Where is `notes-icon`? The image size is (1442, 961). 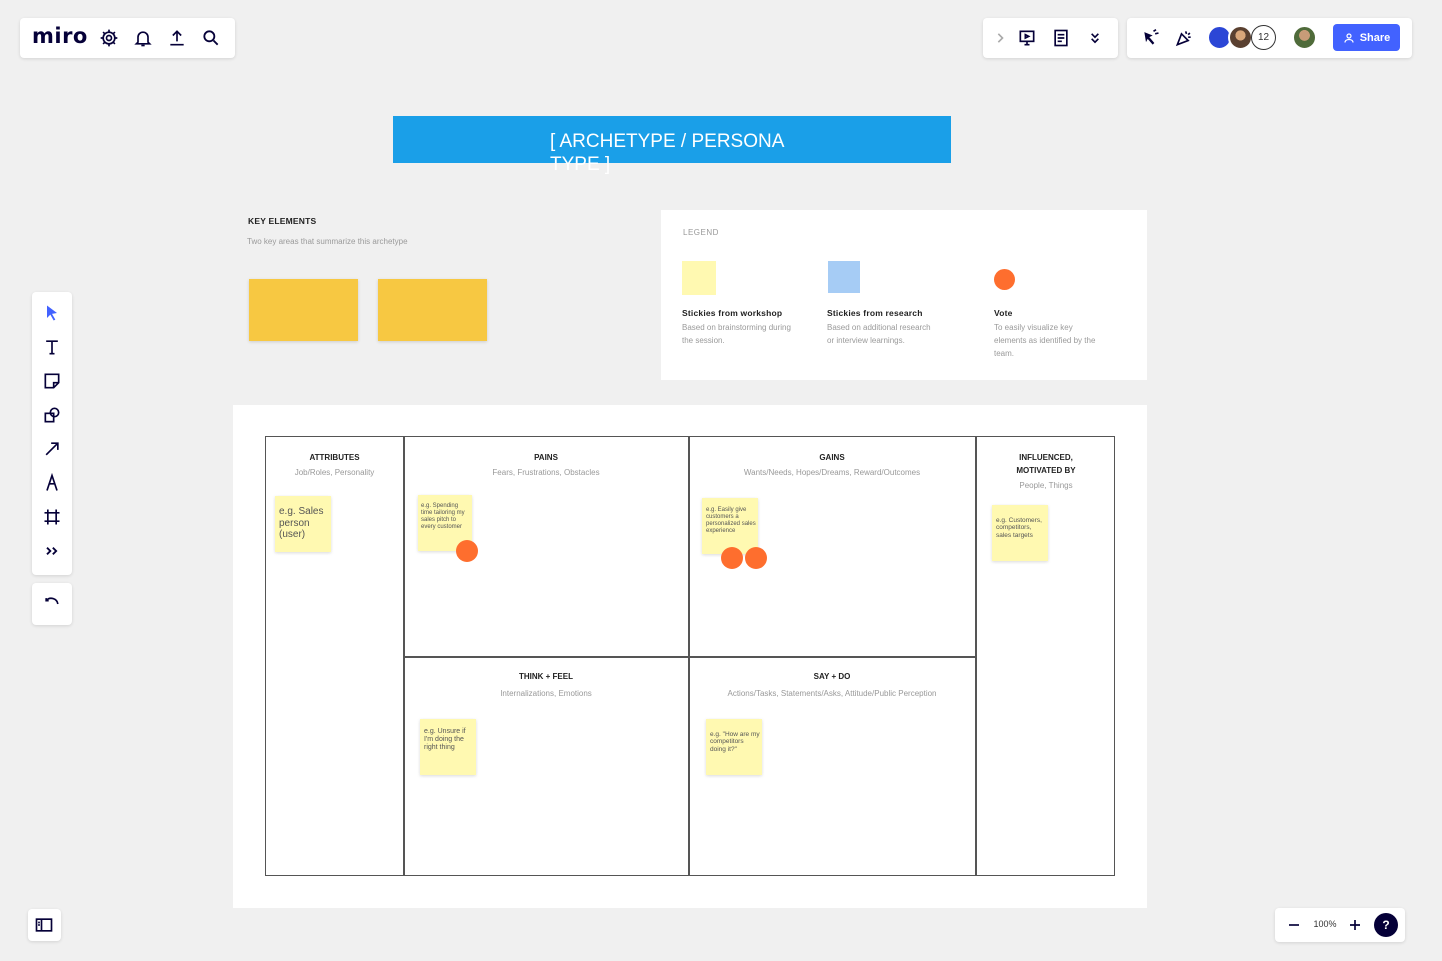 notes-icon is located at coordinates (1061, 38).